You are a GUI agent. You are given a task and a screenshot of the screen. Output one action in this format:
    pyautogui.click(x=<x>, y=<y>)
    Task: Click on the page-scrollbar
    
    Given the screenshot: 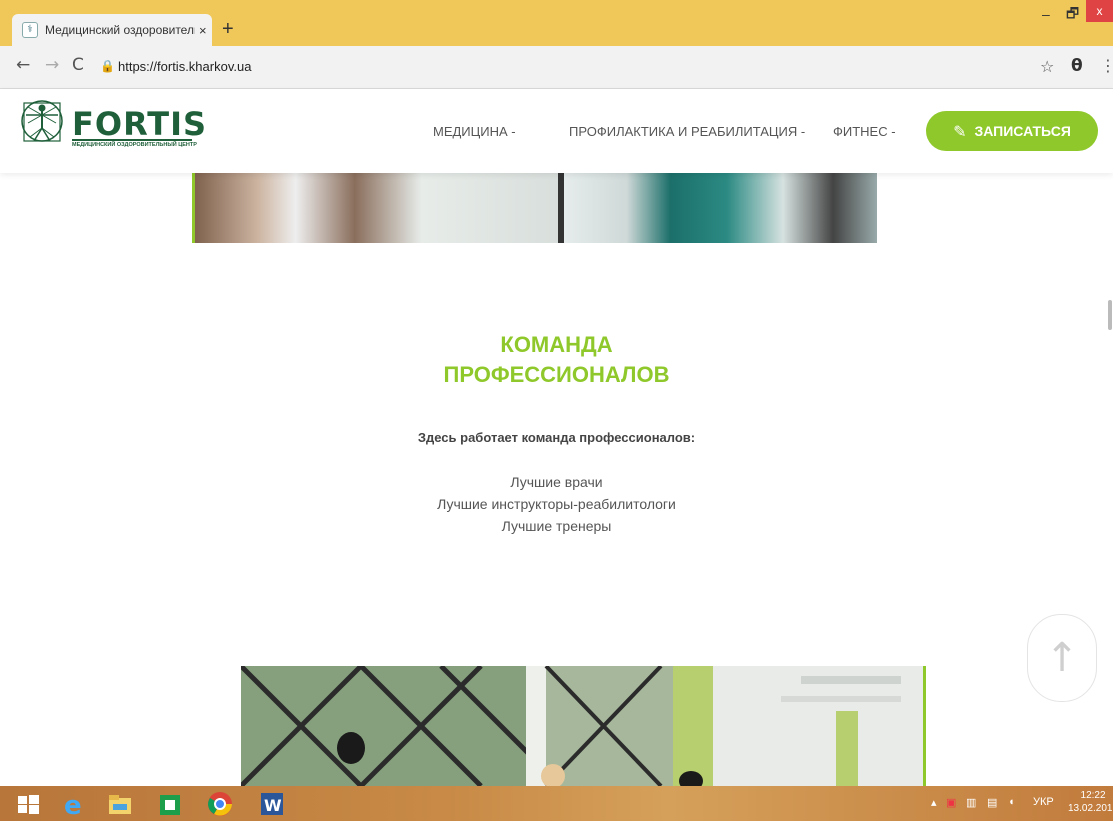 What is the action you would take?
    pyautogui.click(x=1110, y=315)
    